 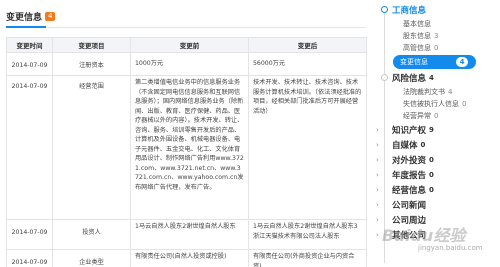 What do you see at coordinates (189, 258) in the screenshot?
I see `cell-before: 有限责任公司(自然人投资或控股)` at bounding box center [189, 258].